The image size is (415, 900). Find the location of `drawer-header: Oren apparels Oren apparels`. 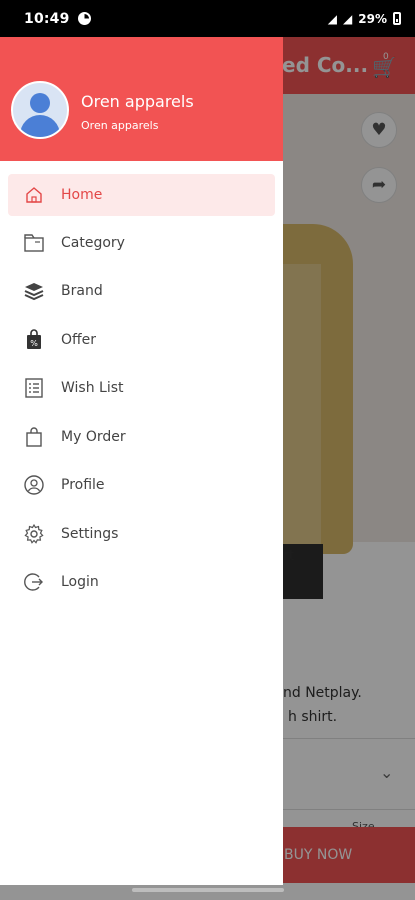

drawer-header: Oren apparels Oren apparels is located at coordinates (141, 99).